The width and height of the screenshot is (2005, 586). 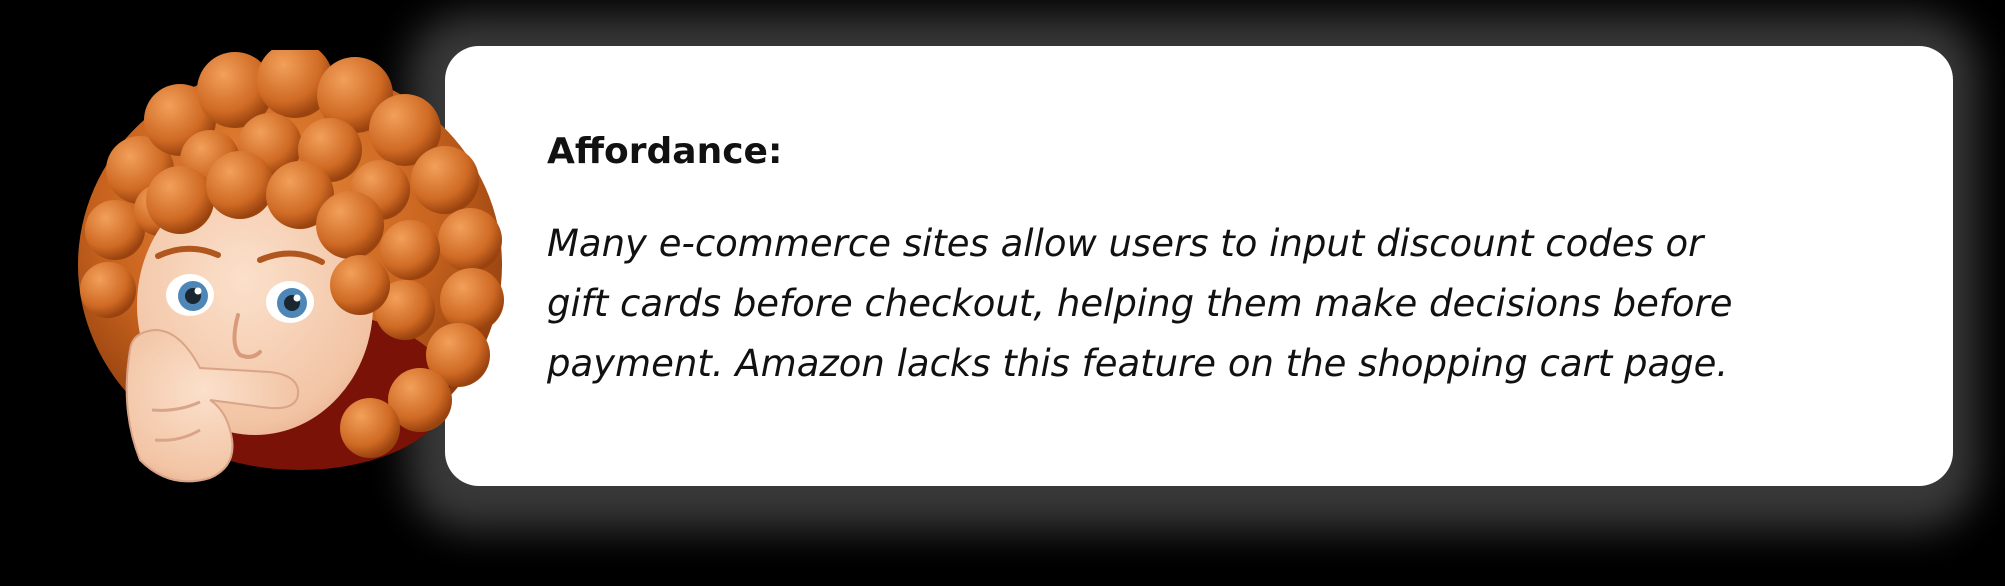 I want to click on left-eye, so click(x=190, y=295).